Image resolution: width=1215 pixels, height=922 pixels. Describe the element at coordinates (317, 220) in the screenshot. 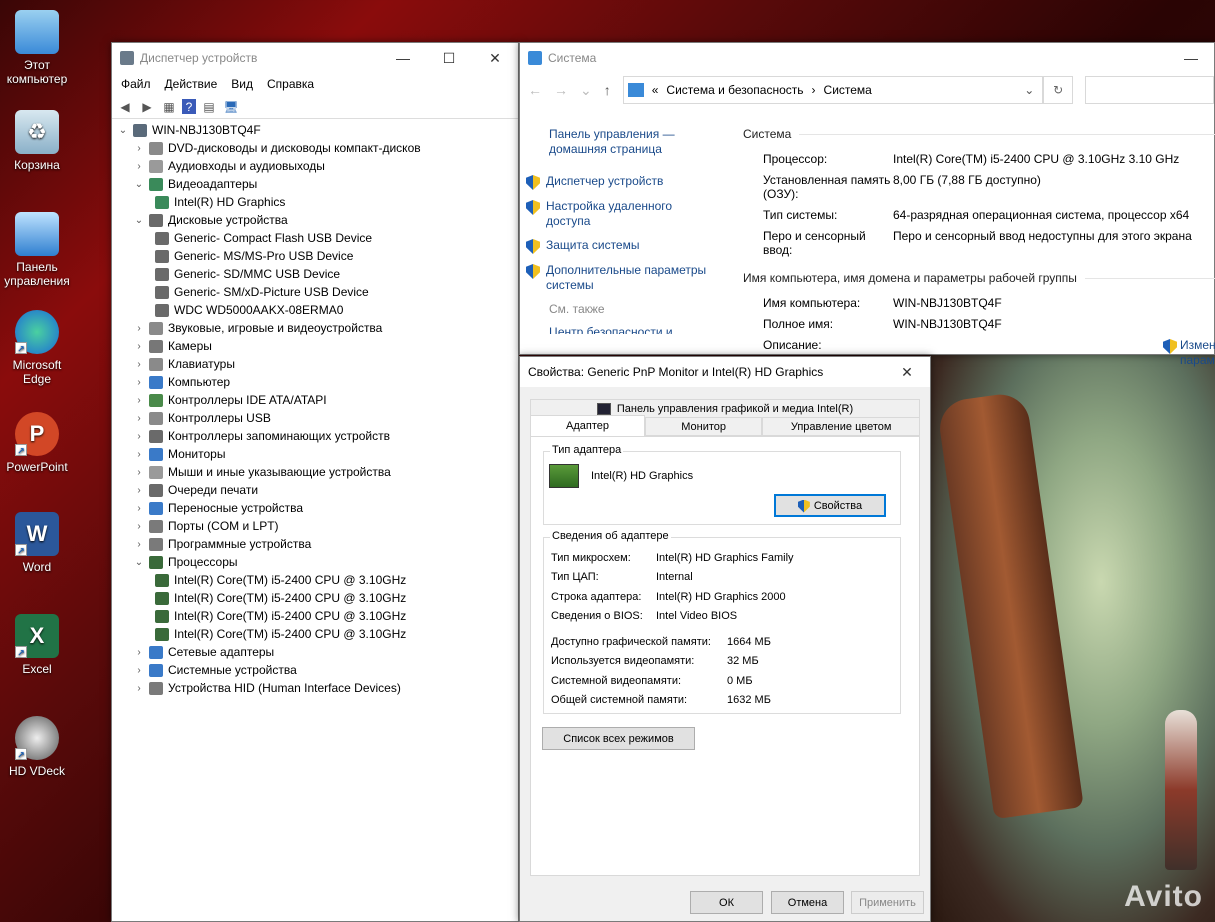

I see `tree-category: ⌄ Дисковые устройства` at that location.